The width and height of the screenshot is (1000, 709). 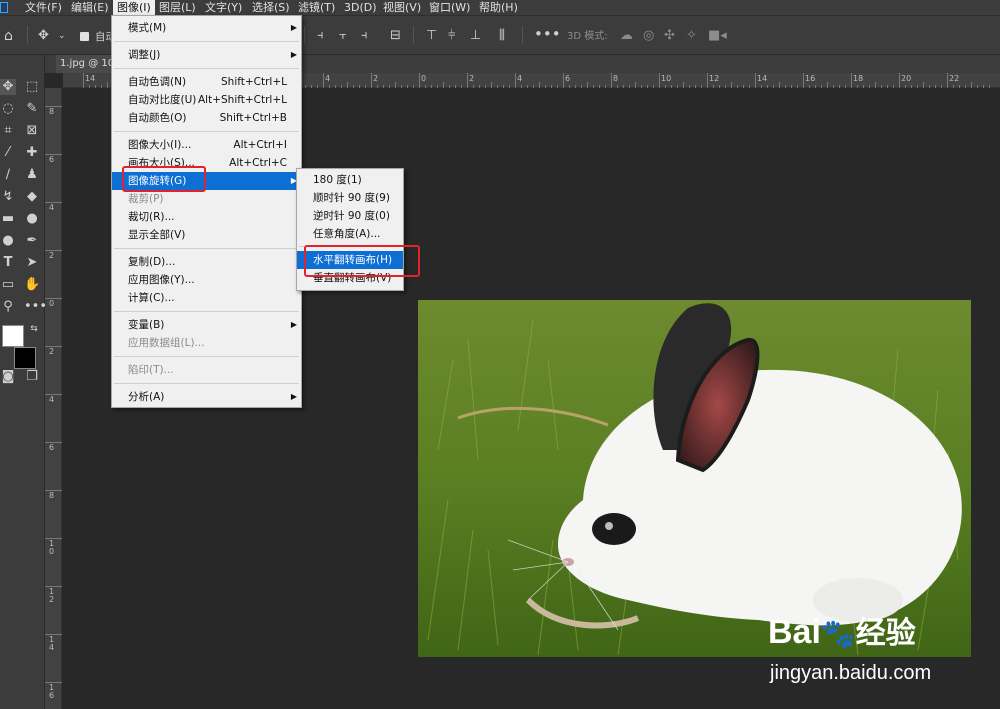 I want to click on menu-item-auto-tone: 自动色调(N) Shift+Ctrl+L, so click(x=206, y=82).